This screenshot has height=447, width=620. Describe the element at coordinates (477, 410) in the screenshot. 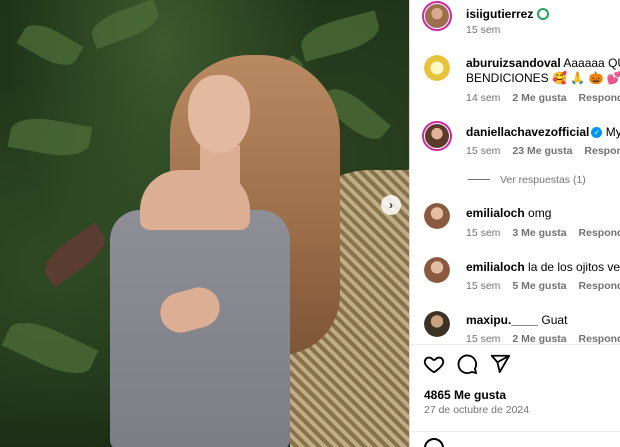

I see `post-date: 27 de octubre de 2024` at that location.